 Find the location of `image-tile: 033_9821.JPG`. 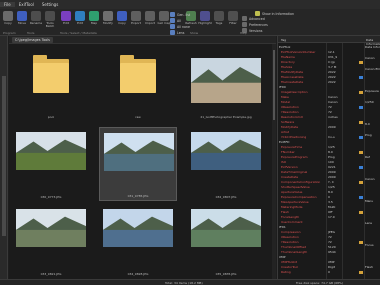

image-tile: 033_9821.JPG is located at coordinates (51, 241).